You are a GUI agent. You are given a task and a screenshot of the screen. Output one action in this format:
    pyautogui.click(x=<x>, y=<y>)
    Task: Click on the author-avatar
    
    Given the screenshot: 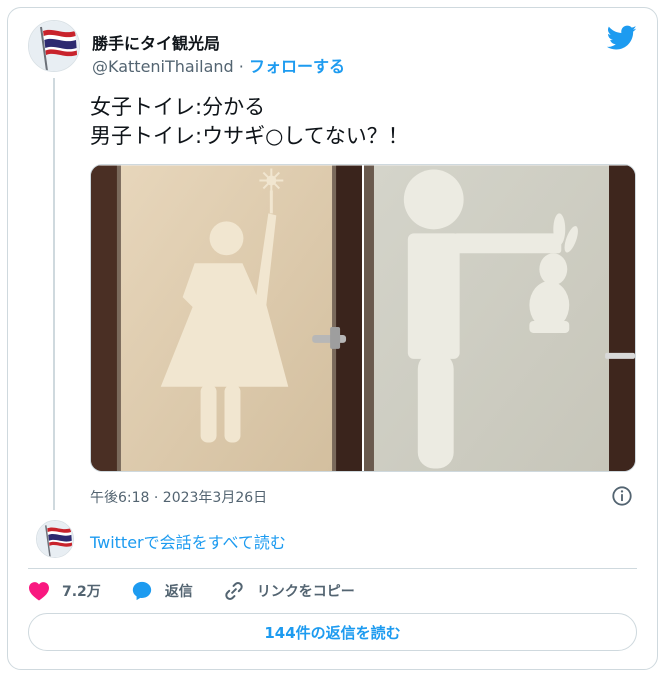 What is the action you would take?
    pyautogui.click(x=54, y=46)
    